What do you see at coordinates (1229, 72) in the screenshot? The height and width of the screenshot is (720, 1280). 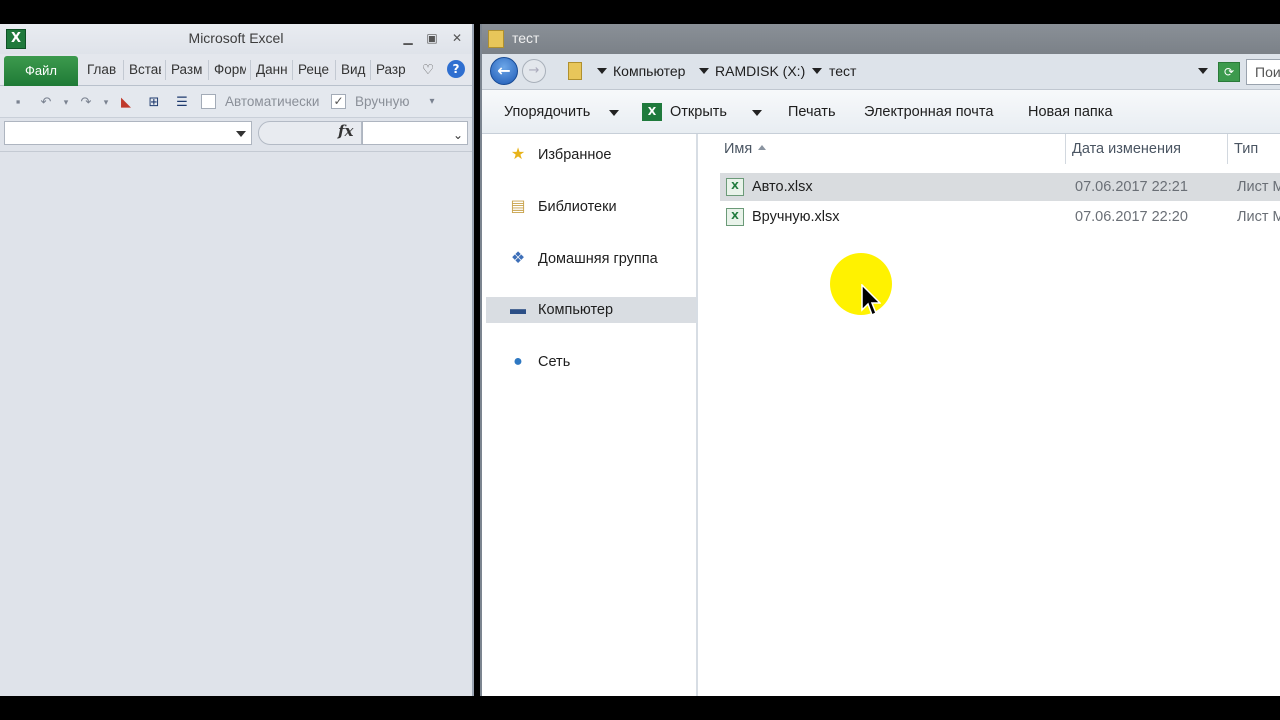 I see `refresh-icon: ⟳` at bounding box center [1229, 72].